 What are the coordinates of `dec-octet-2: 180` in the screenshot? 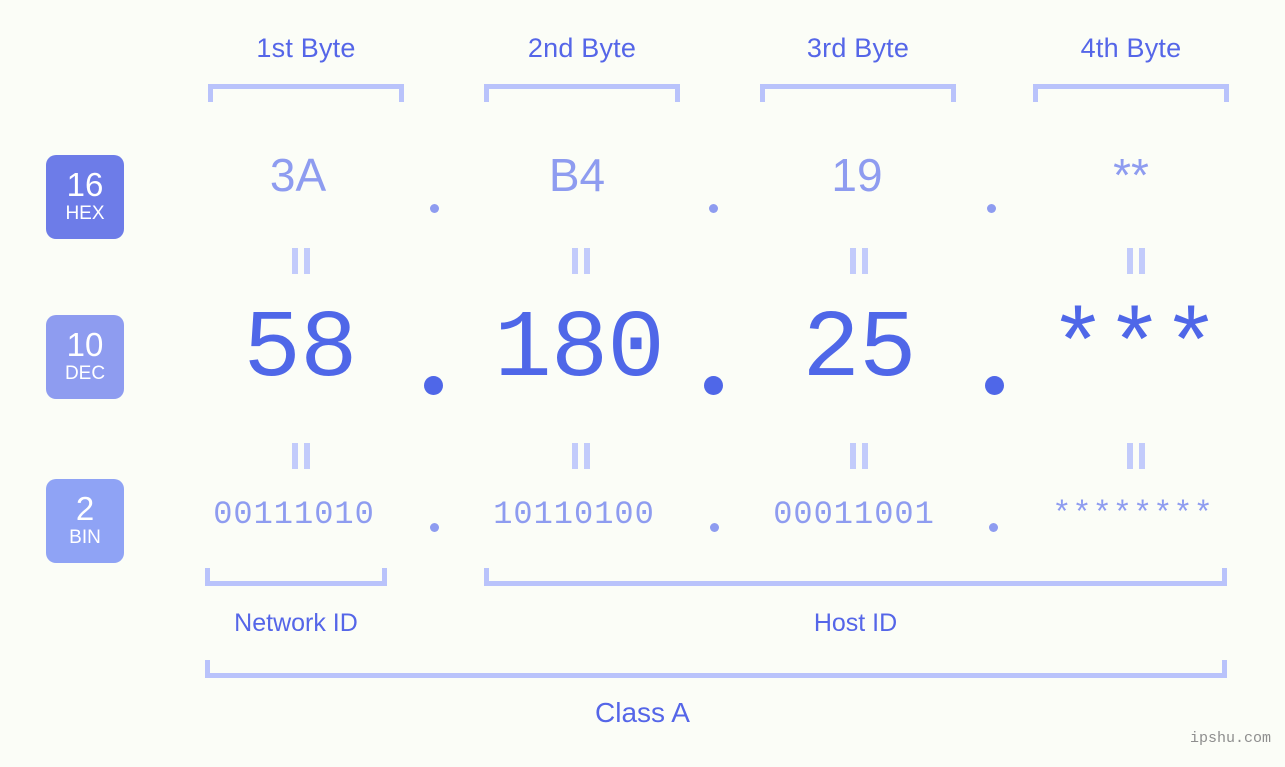 It's located at (579, 349).